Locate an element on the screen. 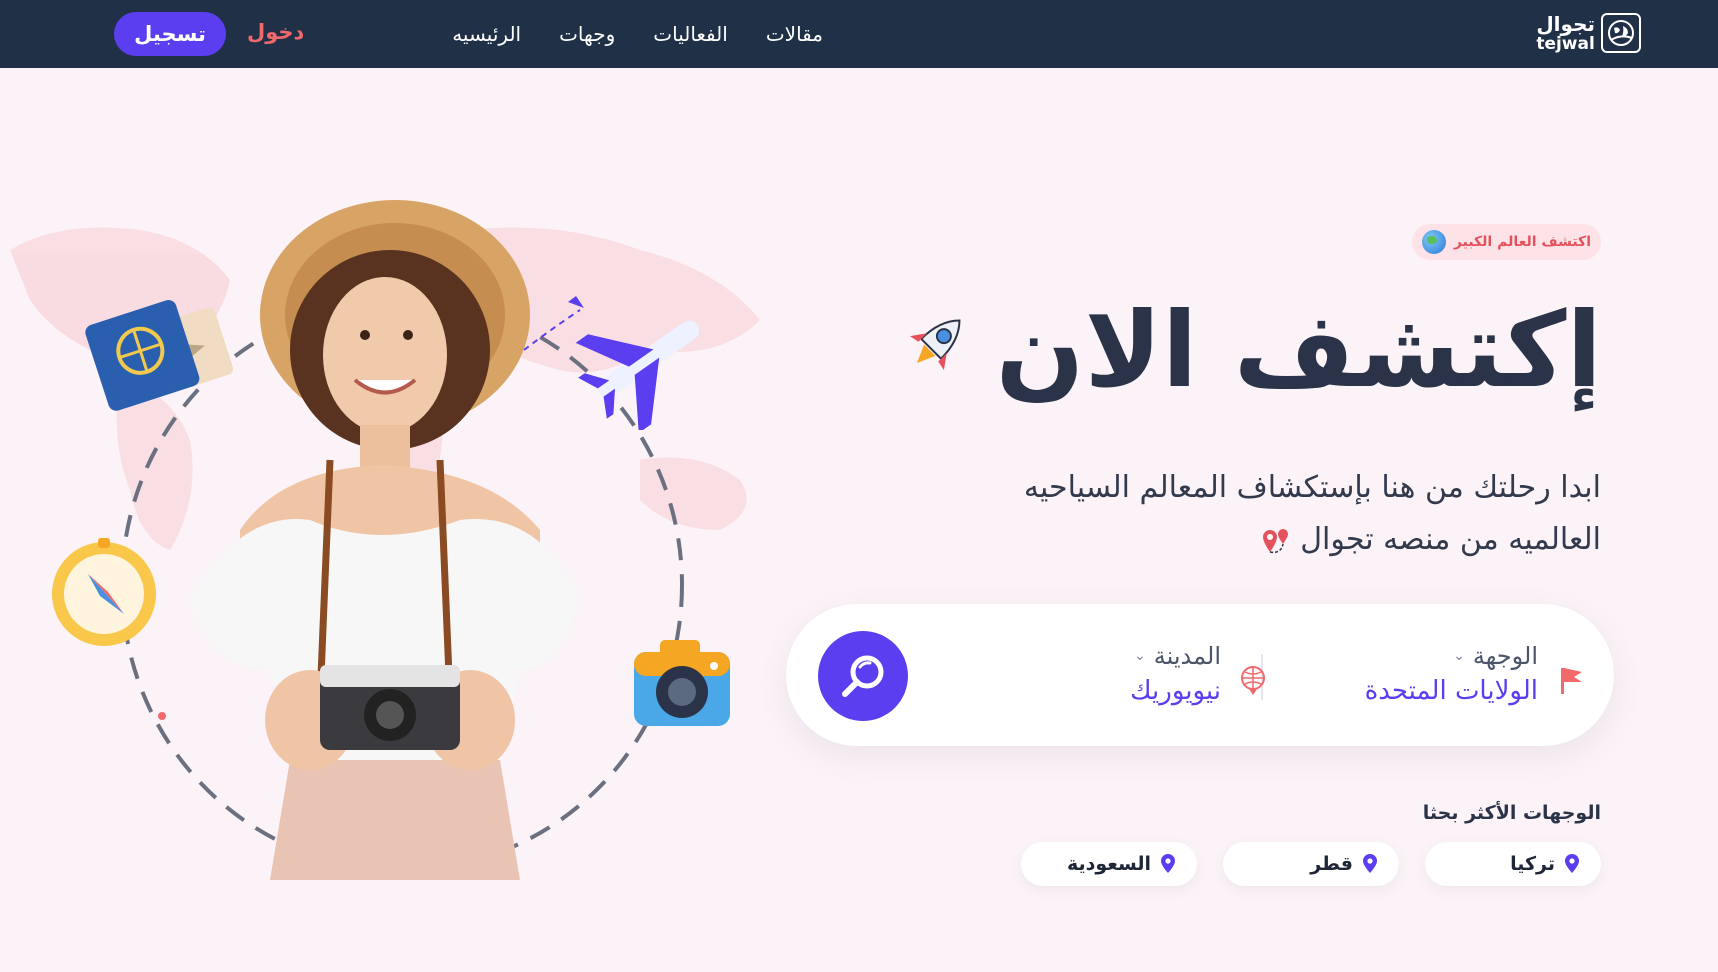 This screenshot has height=972, width=1718. decorative-dot is located at coordinates (162, 716).